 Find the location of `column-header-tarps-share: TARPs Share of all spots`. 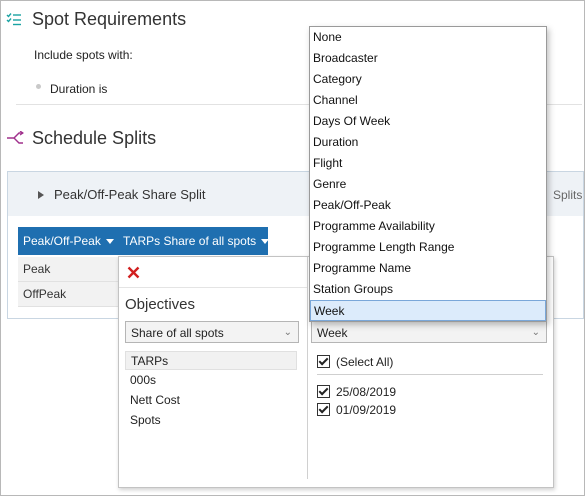

column-header-tarps-share: TARPs Share of all spots is located at coordinates (194, 241).